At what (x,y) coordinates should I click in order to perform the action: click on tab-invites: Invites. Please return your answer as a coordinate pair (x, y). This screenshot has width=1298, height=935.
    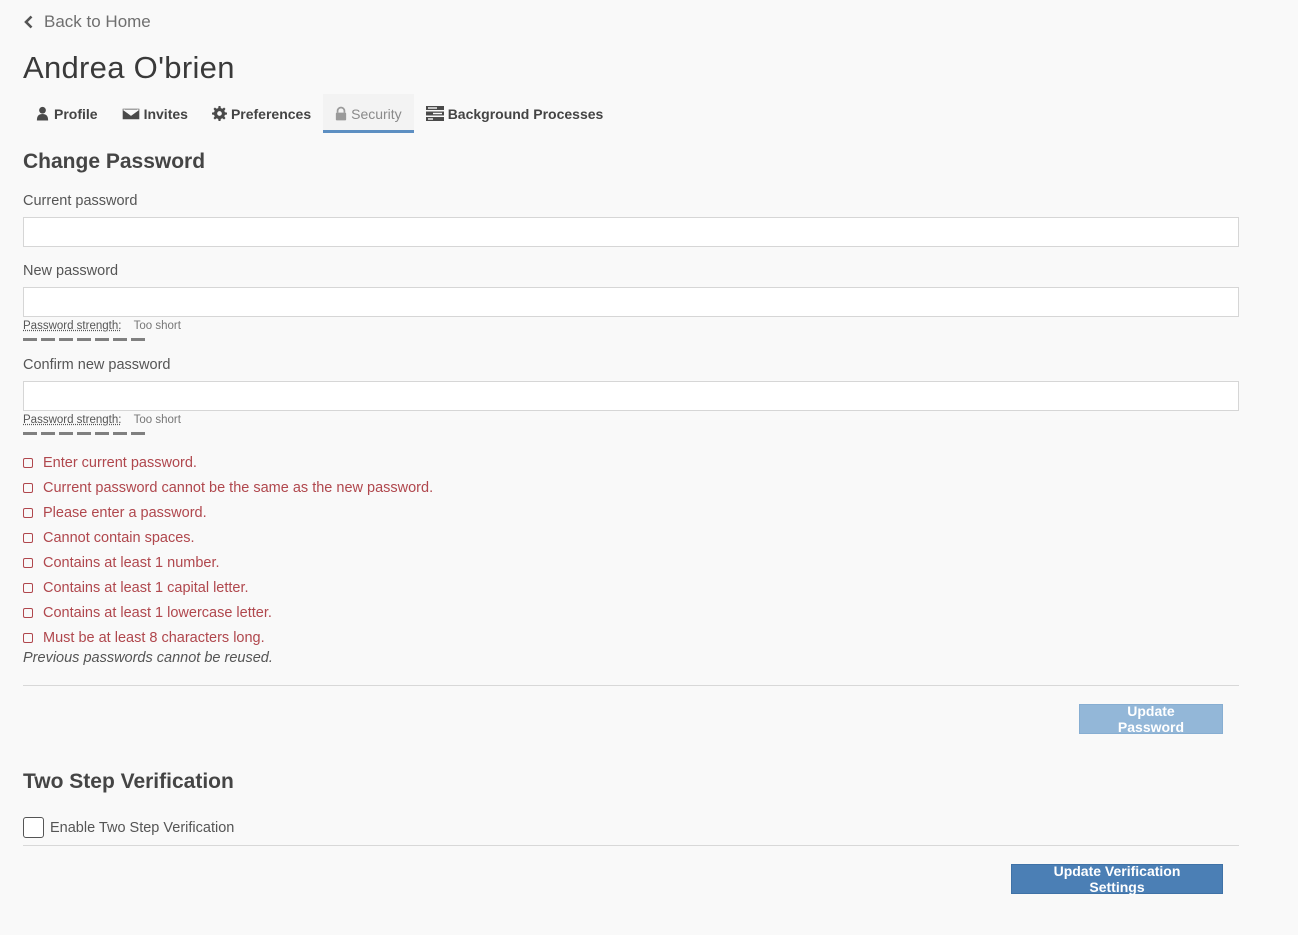
    Looking at the image, I should click on (155, 113).